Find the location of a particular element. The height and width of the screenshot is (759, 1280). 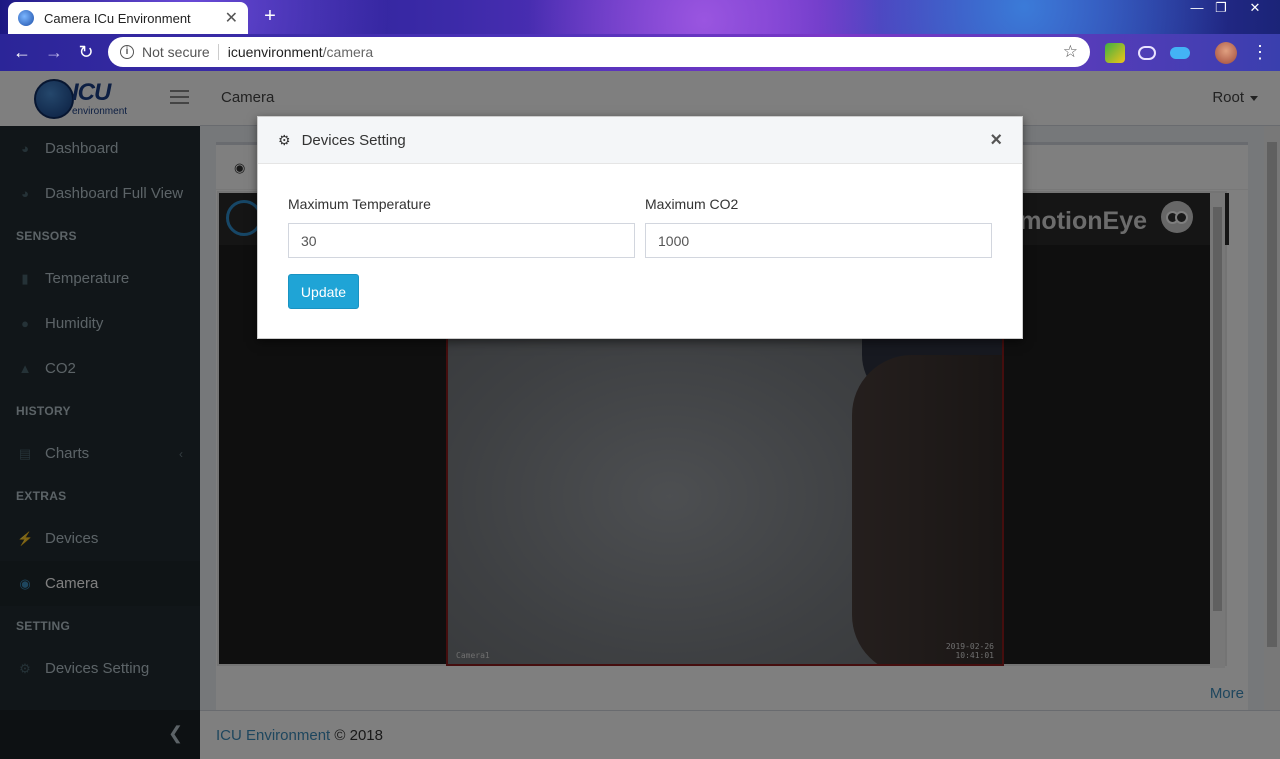

profile-avatar is located at coordinates (1226, 53).